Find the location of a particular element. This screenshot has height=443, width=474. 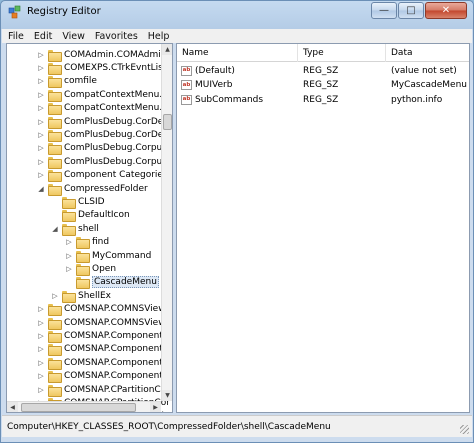

tree-item: ▷ COMEXPS.CTrkEvntLister is located at coordinates (104, 68).